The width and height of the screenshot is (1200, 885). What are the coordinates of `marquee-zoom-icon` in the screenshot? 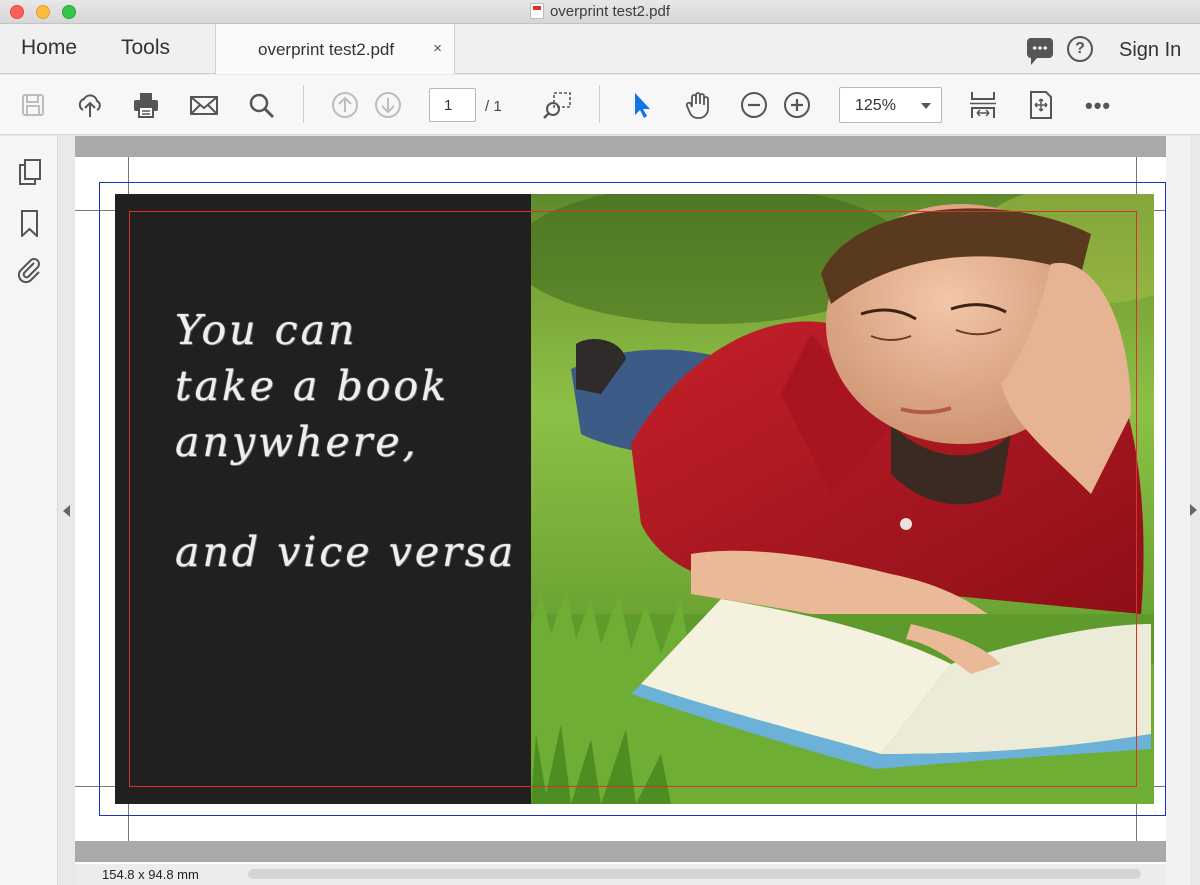 It's located at (558, 105).